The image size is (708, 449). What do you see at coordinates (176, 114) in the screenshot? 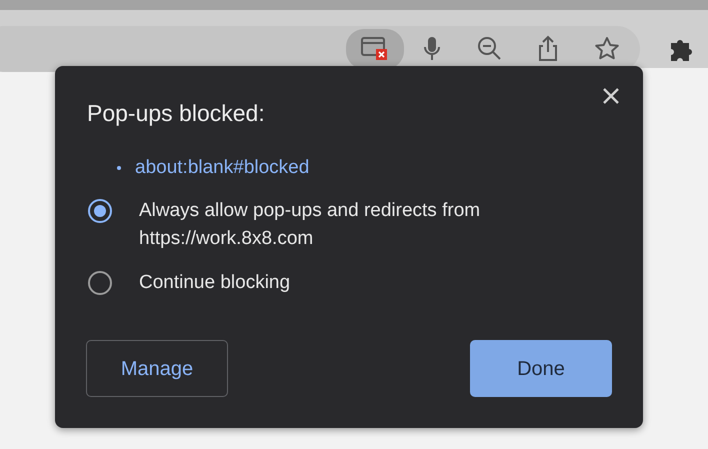
I see `dialog-title: Pop-ups blocked:` at bounding box center [176, 114].